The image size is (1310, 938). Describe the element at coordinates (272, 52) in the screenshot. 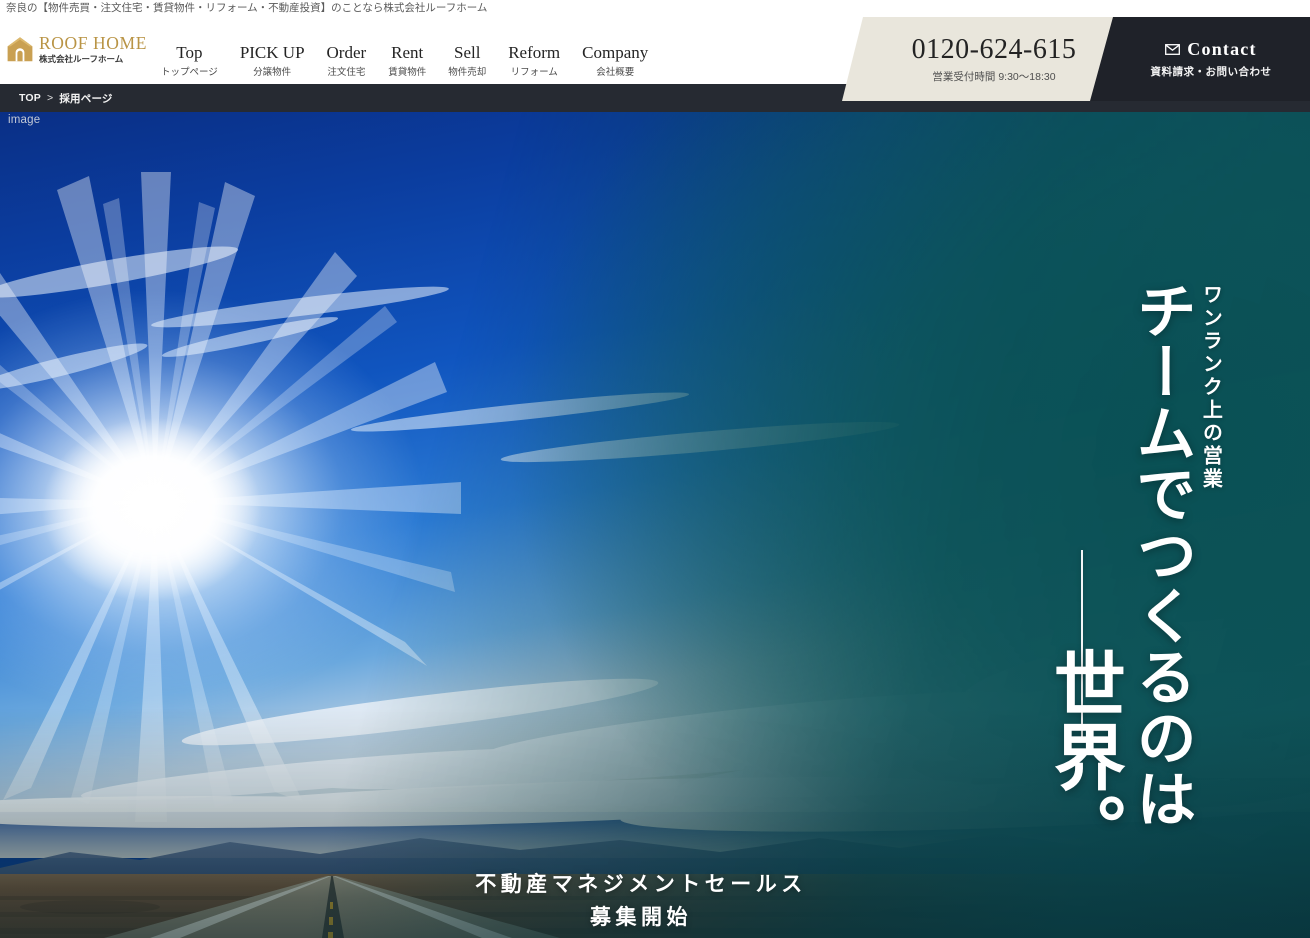

I see `nav-label-en: PICK UP` at that location.